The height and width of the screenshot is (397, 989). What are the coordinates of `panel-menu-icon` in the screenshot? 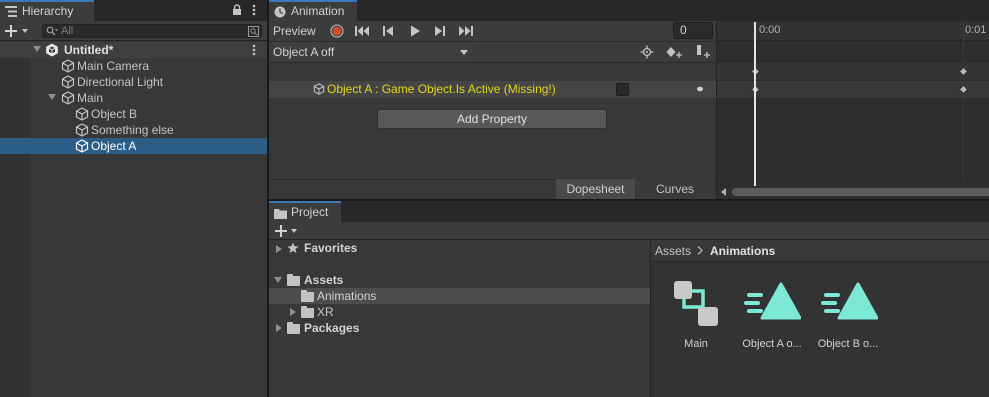 It's located at (254, 10).